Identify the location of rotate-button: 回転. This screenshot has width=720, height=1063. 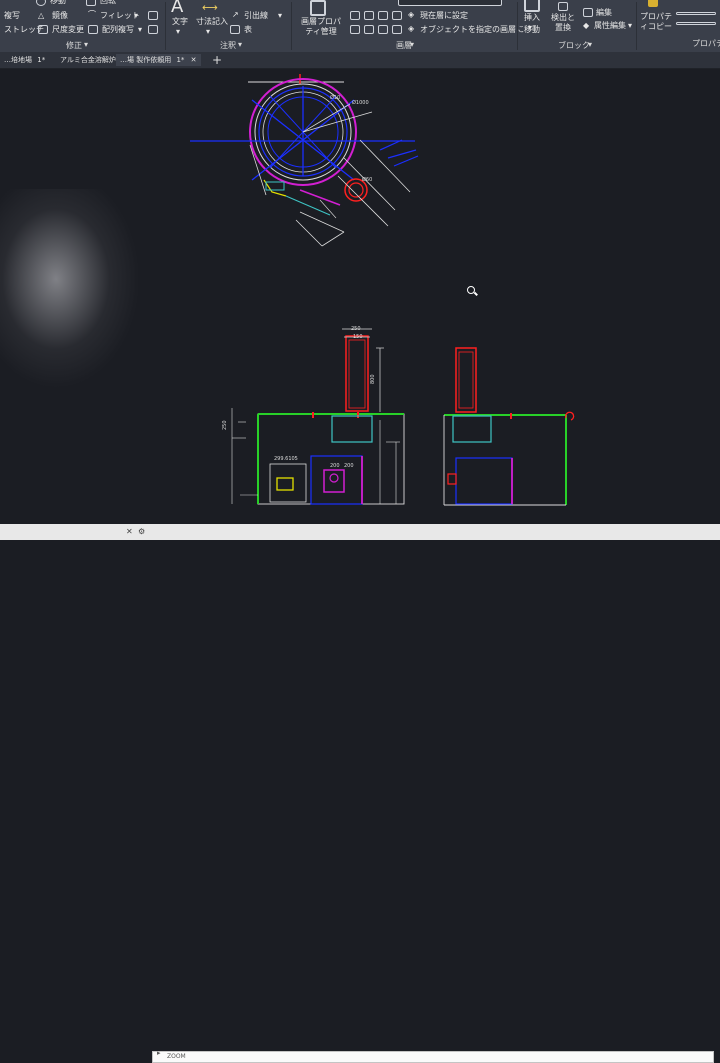
(108, 3).